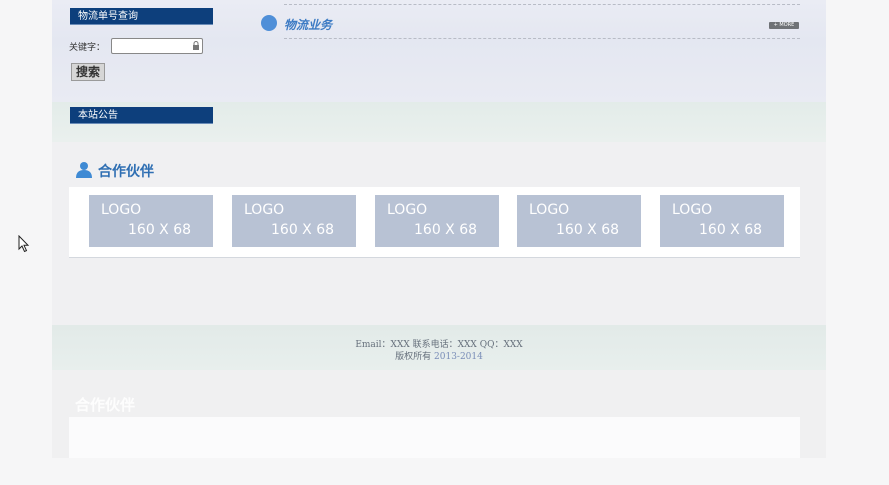 This screenshot has height=485, width=889. What do you see at coordinates (196, 45) in the screenshot?
I see `lock-icon` at bounding box center [196, 45].